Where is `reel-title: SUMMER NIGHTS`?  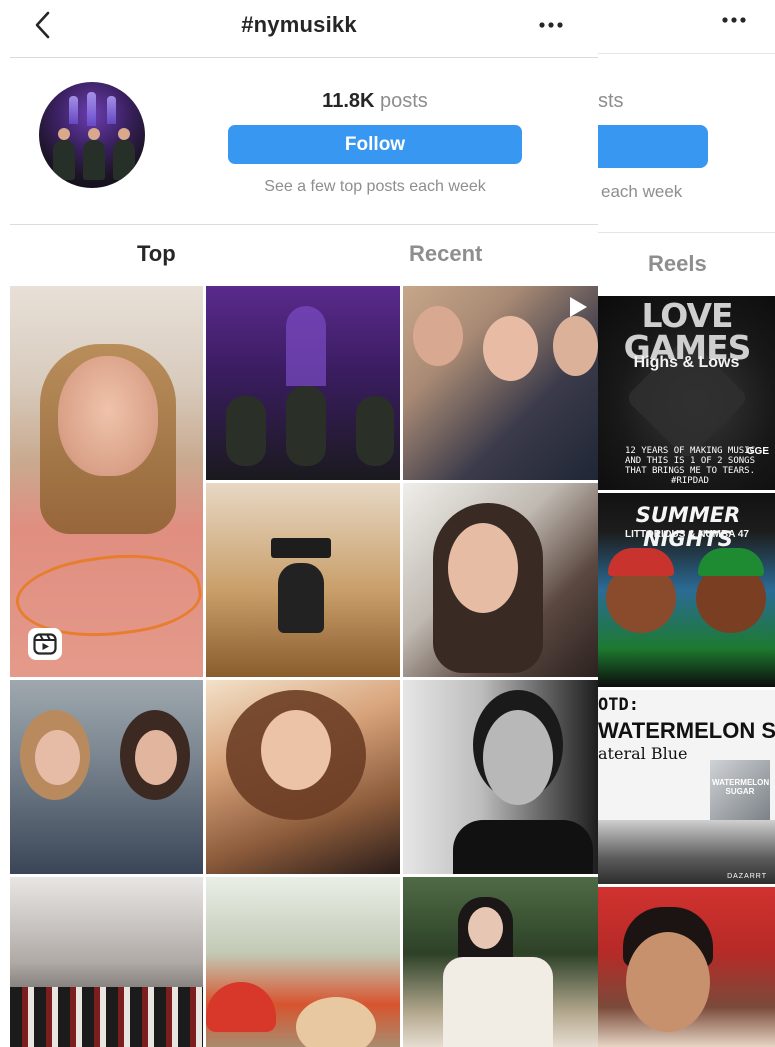
reel-title: SUMMER NIGHTS is located at coordinates (688, 527).